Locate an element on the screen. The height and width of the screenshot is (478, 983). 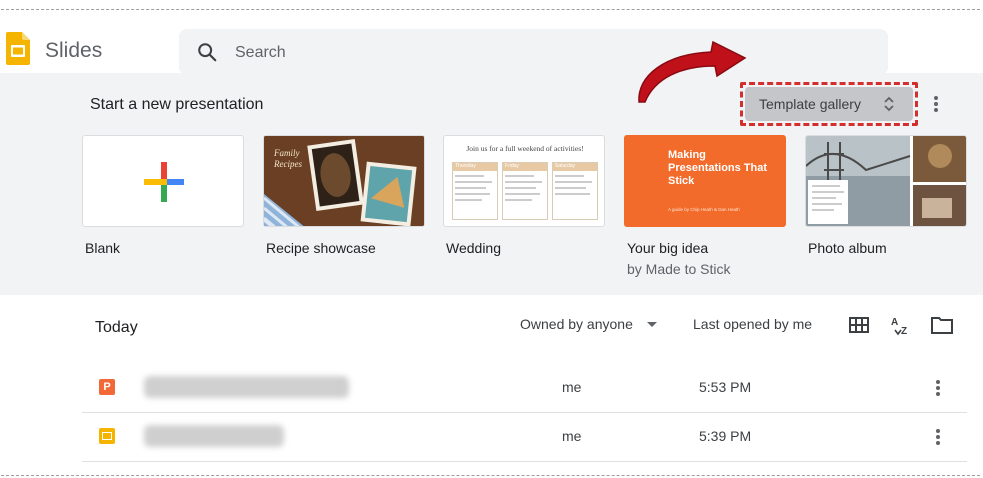
section-title: Today is located at coordinates (116, 327).